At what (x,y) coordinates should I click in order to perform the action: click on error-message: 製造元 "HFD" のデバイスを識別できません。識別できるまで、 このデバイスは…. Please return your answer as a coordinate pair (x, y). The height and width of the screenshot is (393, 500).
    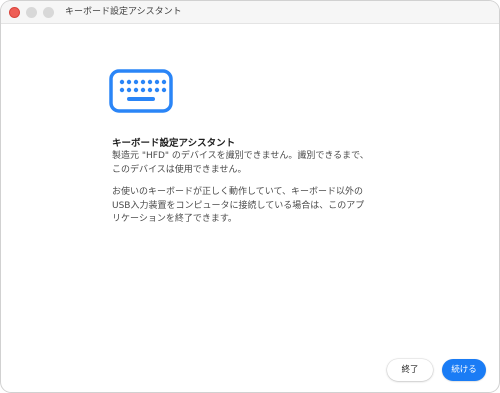
    Looking at the image, I should click on (262, 163).